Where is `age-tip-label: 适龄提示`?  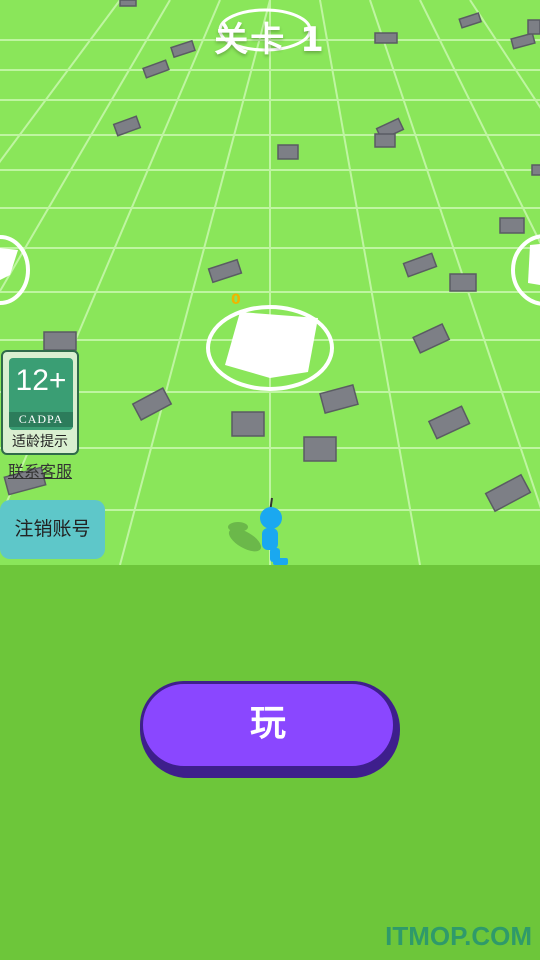 age-tip-label: 适龄提示 is located at coordinates (40, 442).